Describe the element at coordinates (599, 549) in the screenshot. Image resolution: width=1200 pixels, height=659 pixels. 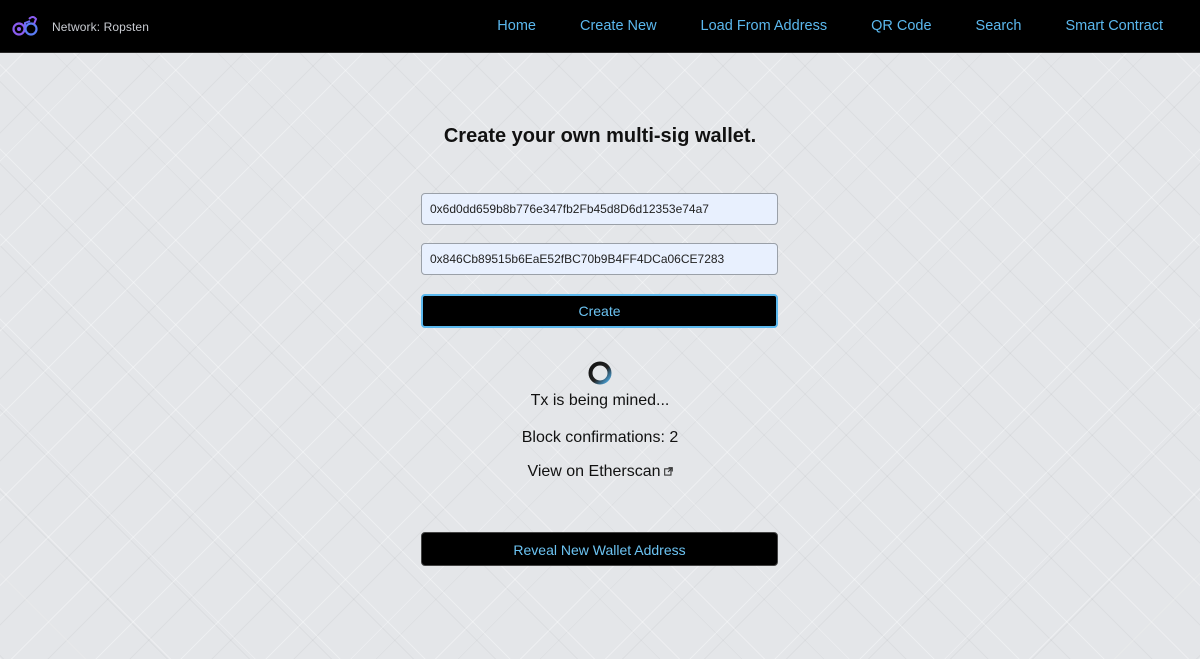
I see `reveal-wallet-address-button: Reveal New Wallet Address` at that location.